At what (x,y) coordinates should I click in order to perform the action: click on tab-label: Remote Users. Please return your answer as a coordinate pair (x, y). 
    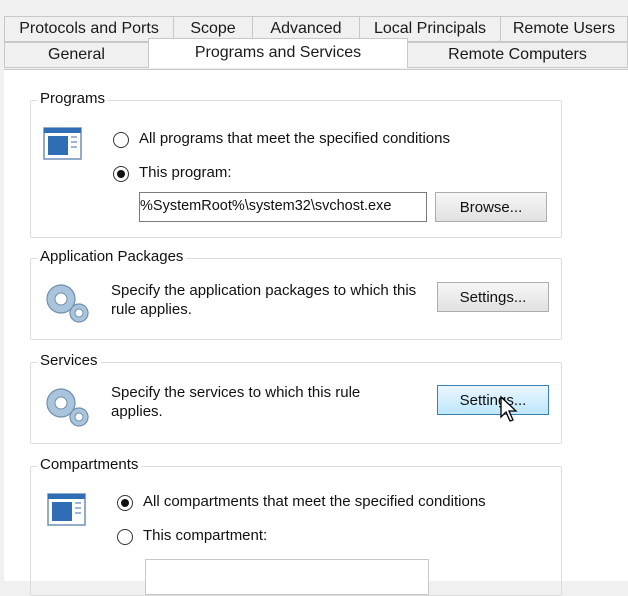
    Looking at the image, I should click on (564, 28).